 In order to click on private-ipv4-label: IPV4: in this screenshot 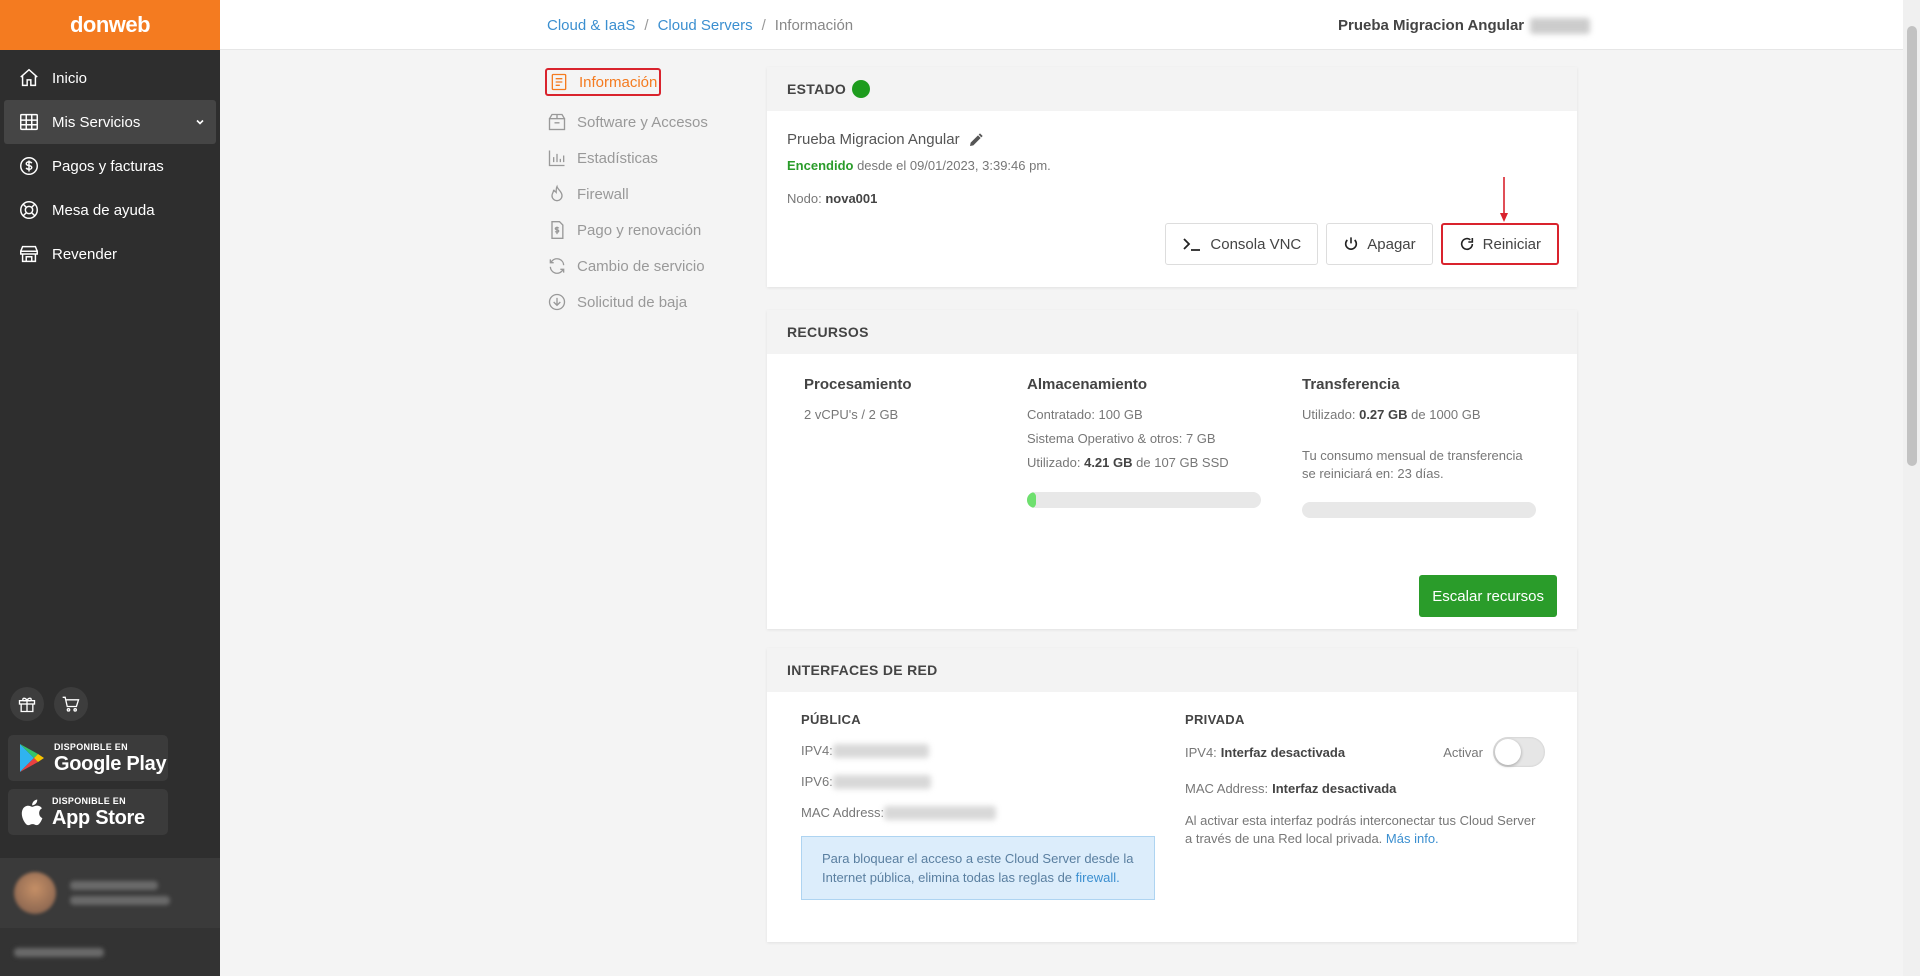, I will do `click(1201, 752)`.